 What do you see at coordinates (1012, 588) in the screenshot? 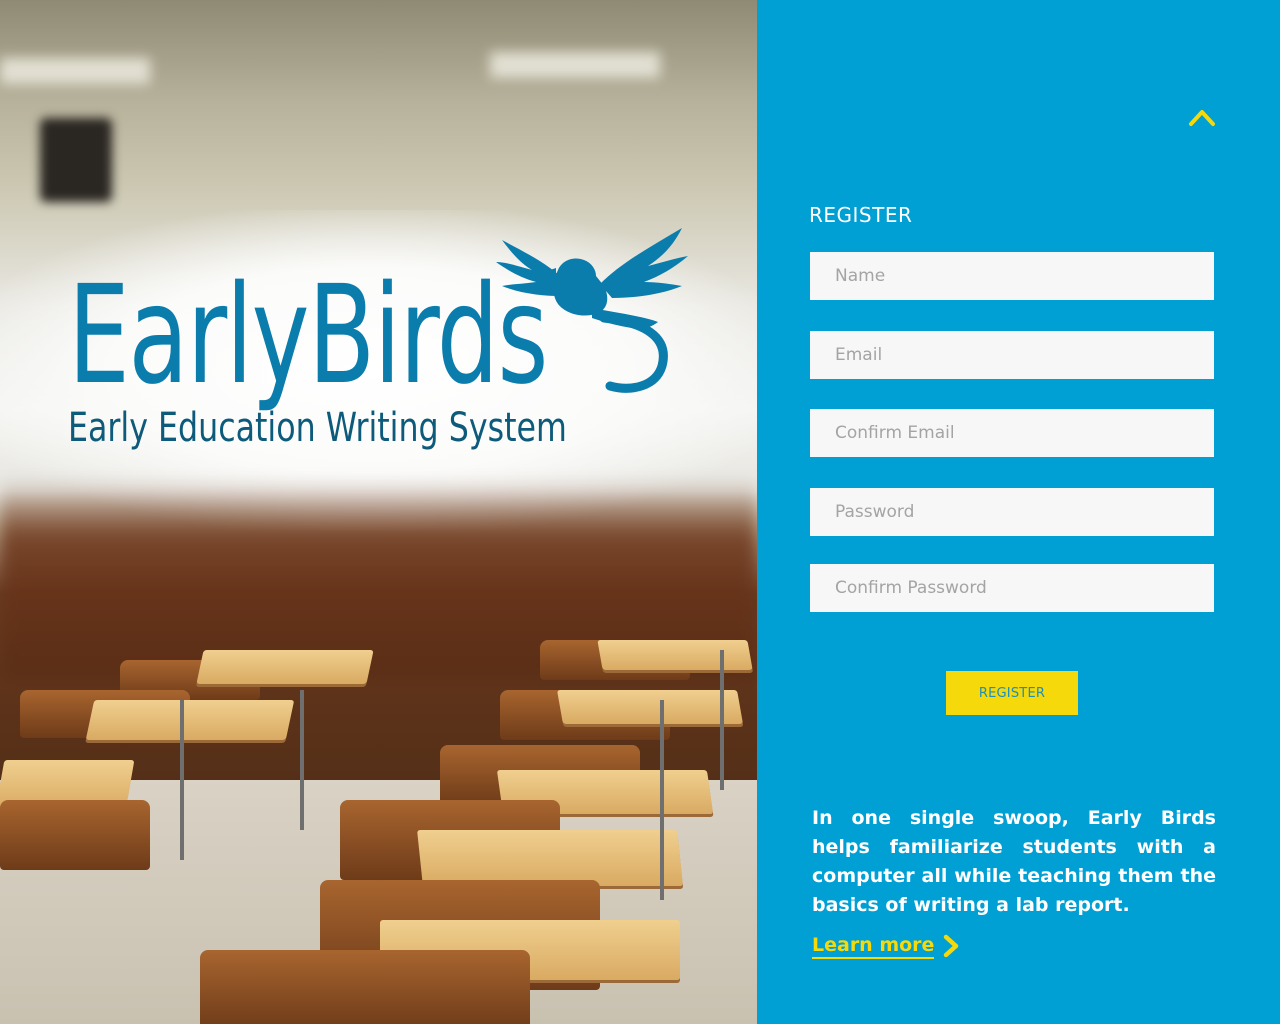
I see `confirm-password-input` at bounding box center [1012, 588].